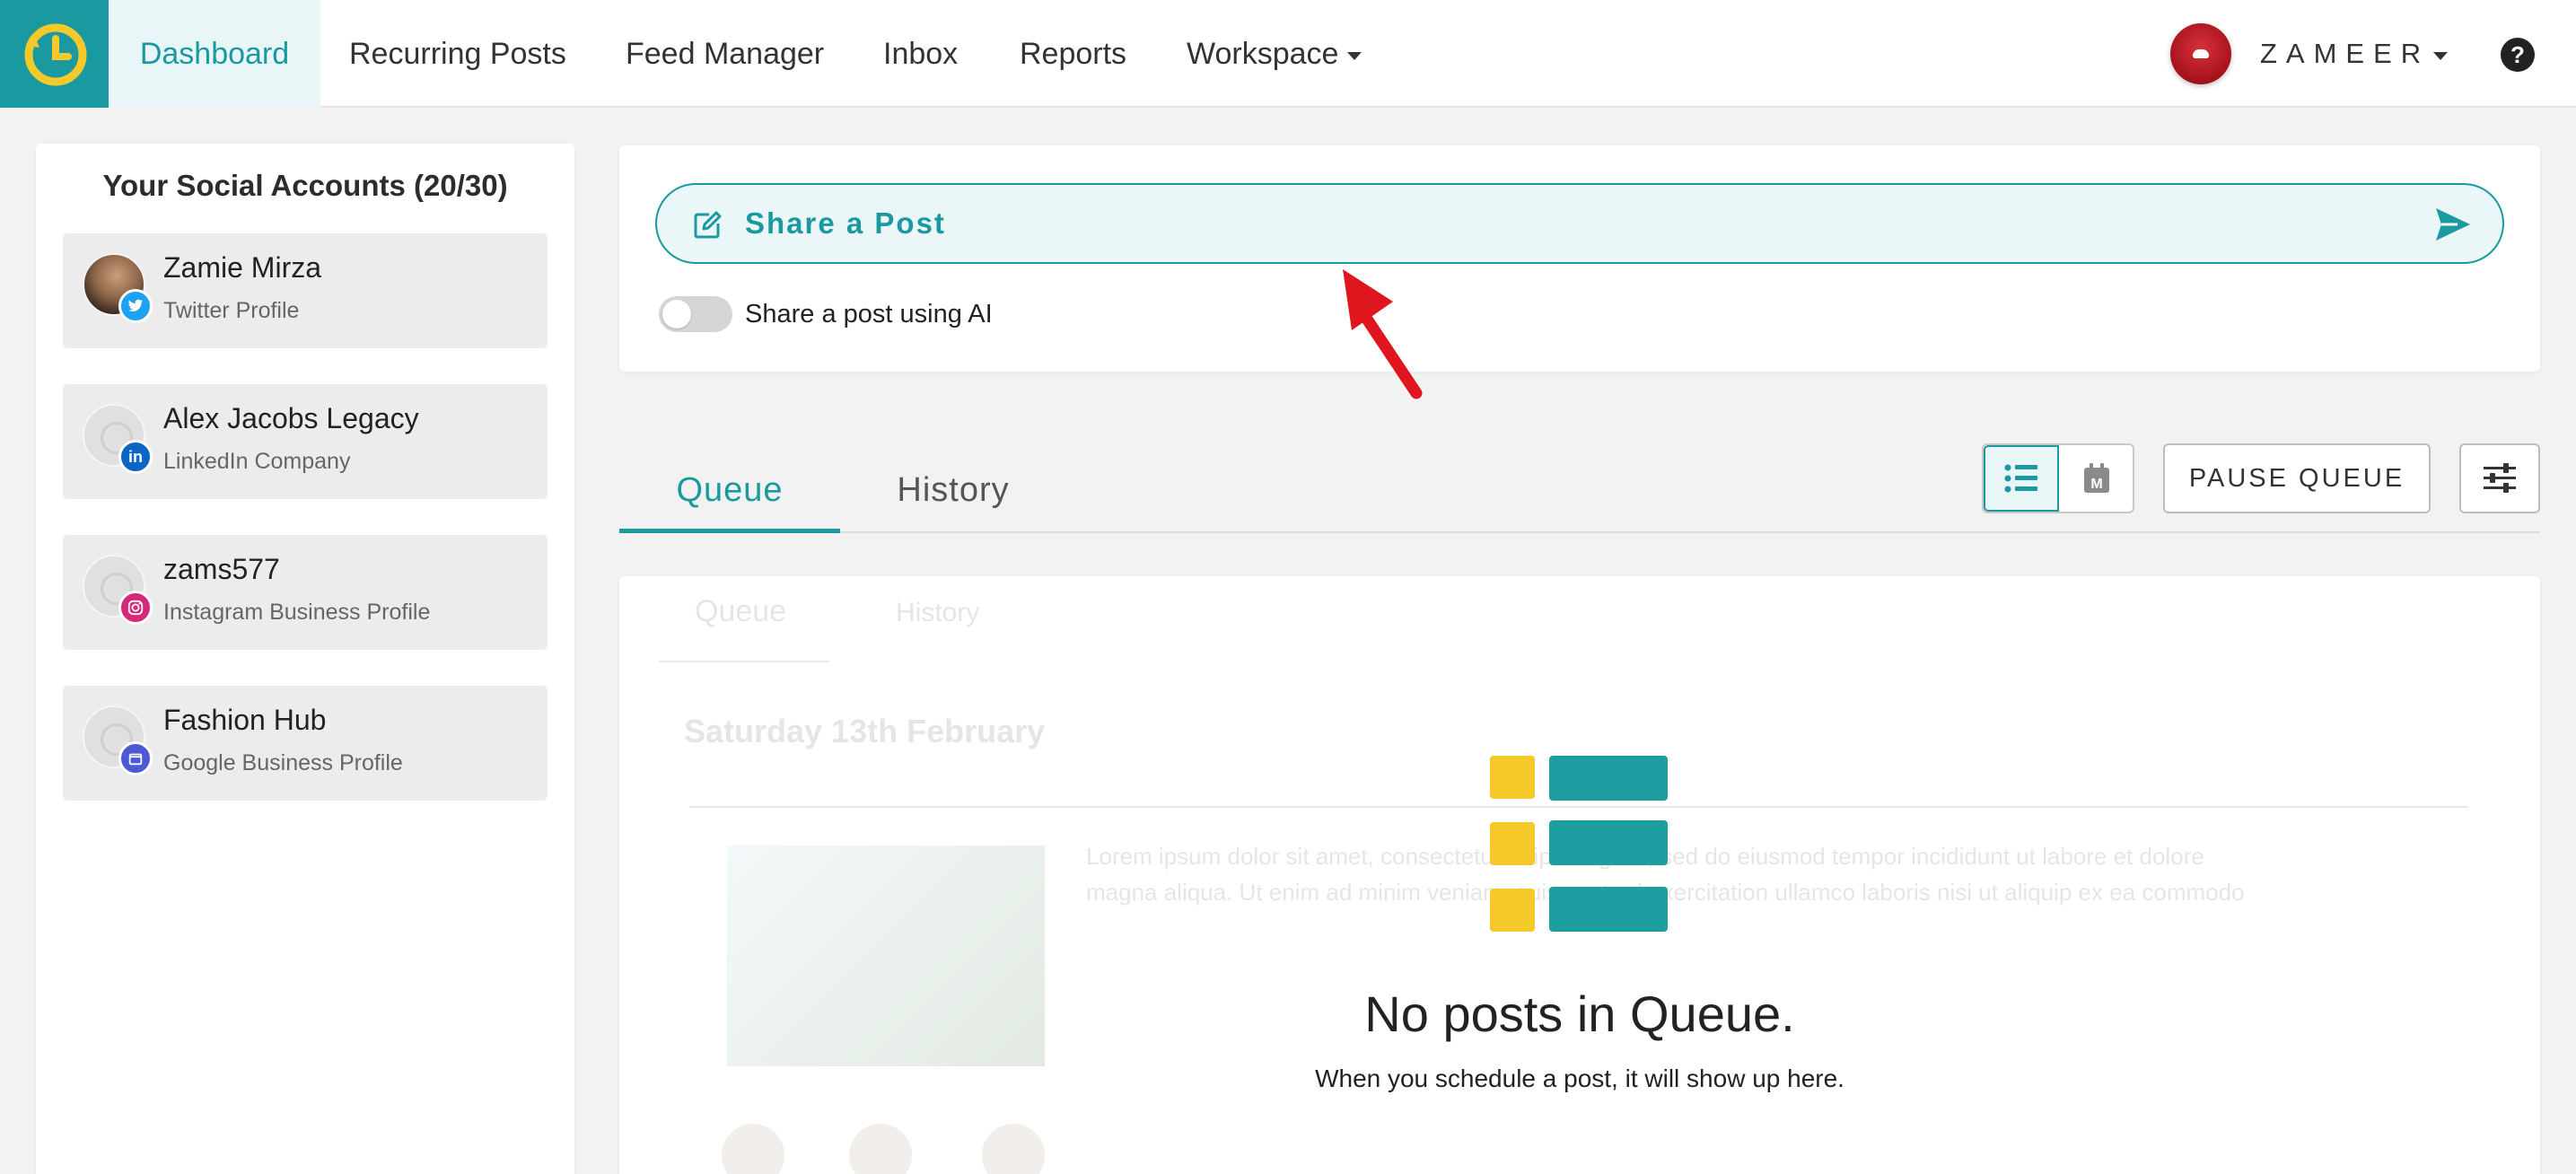  I want to click on empty-queue-illustration-icon, so click(1579, 845).